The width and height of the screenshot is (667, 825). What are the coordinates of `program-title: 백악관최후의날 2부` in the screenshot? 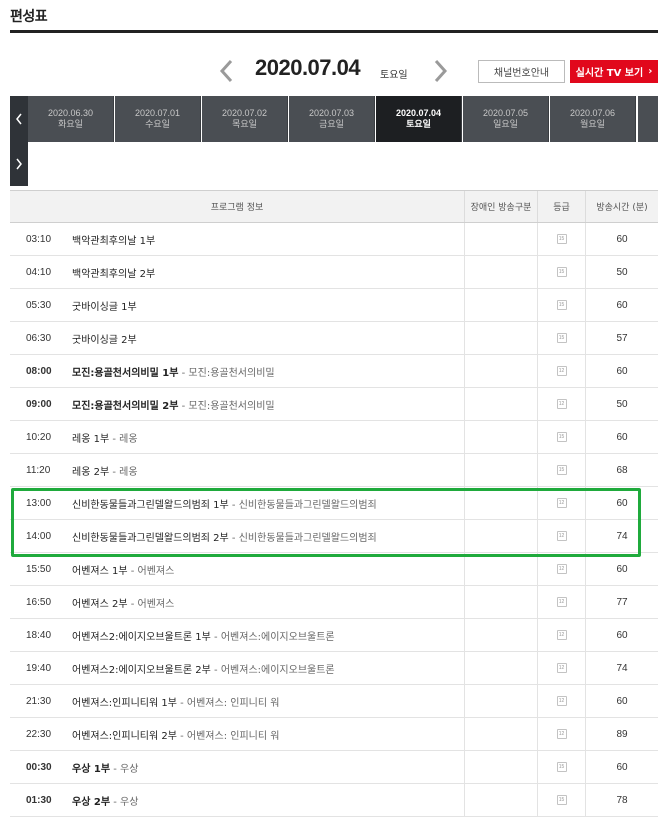 It's located at (113, 272).